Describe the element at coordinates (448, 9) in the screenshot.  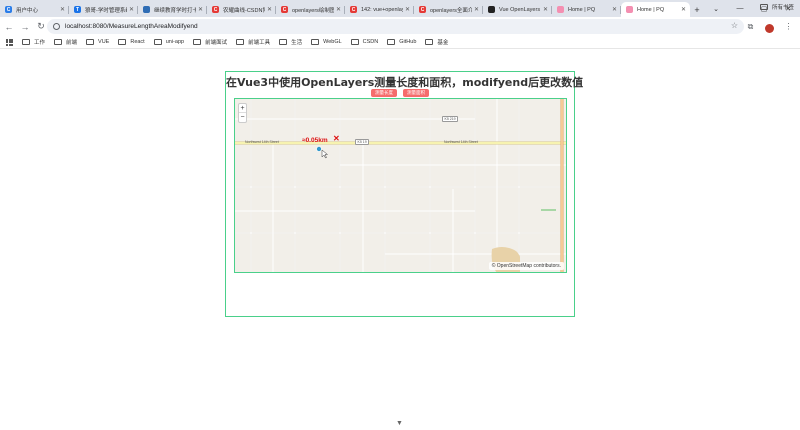
I see `browser-tab: Copenlayers全面介绍✕` at that location.